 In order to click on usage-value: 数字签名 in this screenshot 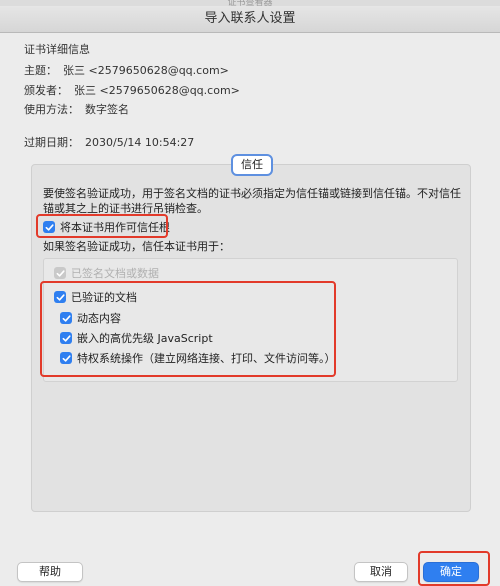, I will do `click(107, 109)`.